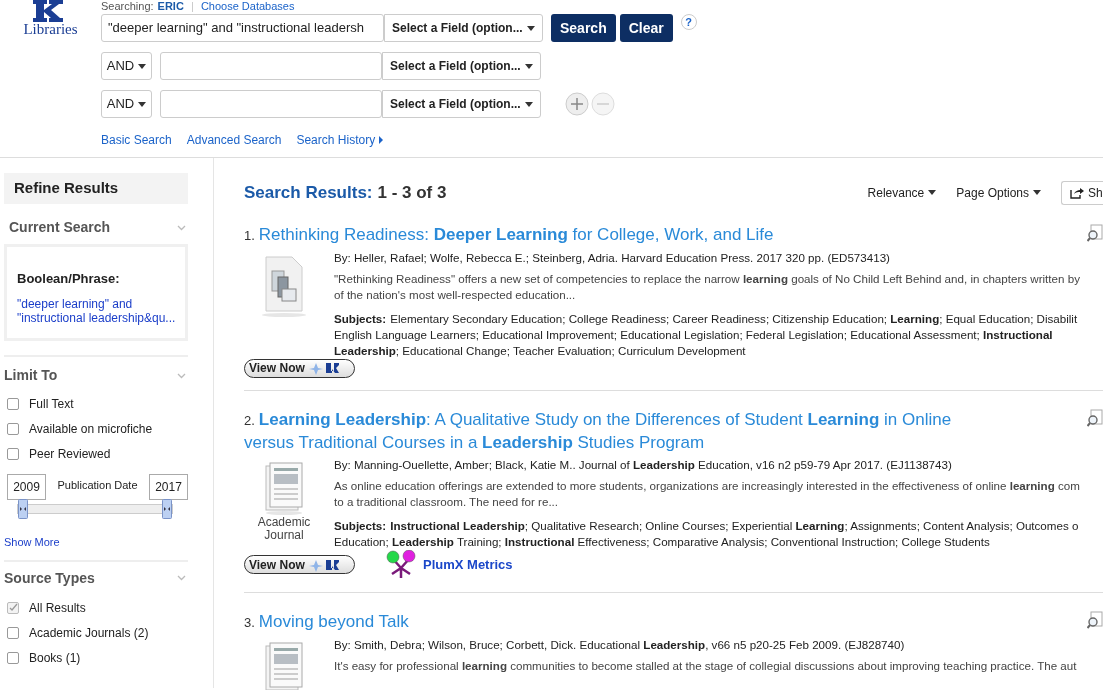 Image resolution: width=1103 pixels, height=690 pixels. Describe the element at coordinates (31, 375) in the screenshot. I see `section-heading: Limit To` at that location.